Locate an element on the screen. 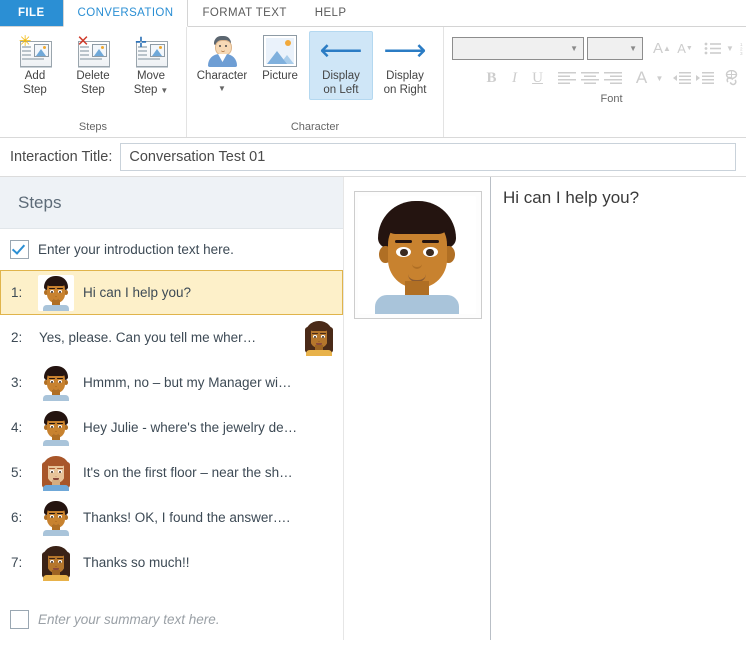 The width and height of the screenshot is (746, 648). ribbon-tab-bar: FILE CONVERSATION FORMAT TEXT HELP is located at coordinates (373, 13).